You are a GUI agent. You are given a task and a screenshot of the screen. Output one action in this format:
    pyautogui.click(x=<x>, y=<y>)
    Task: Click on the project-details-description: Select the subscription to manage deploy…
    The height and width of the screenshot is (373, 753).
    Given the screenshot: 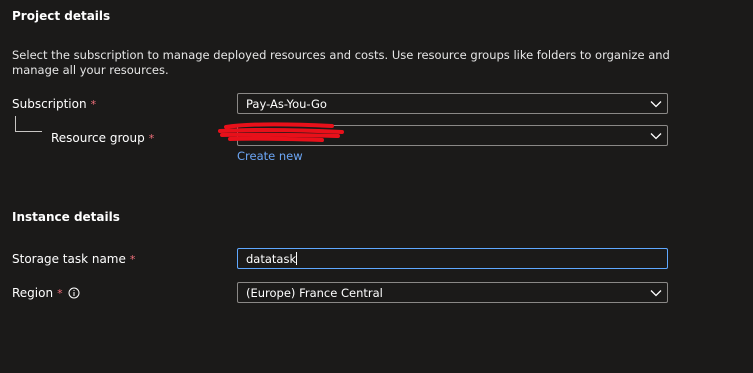 What is the action you would take?
    pyautogui.click(x=341, y=62)
    